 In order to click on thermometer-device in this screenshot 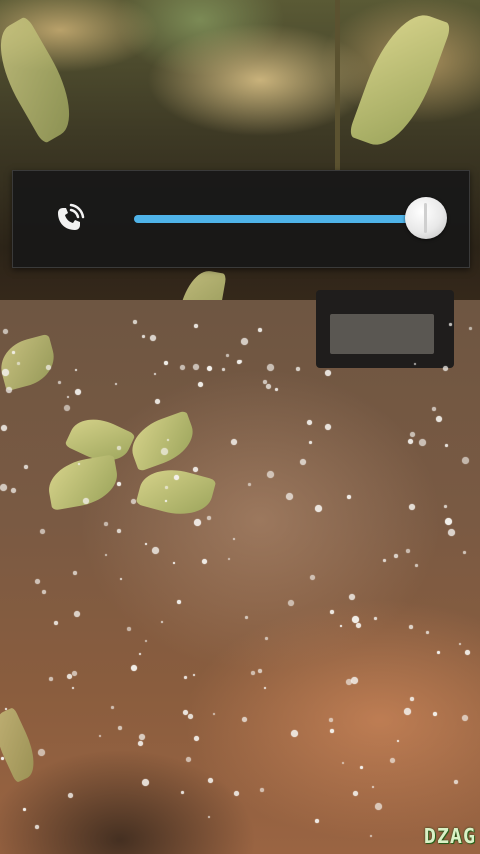, I will do `click(385, 329)`.